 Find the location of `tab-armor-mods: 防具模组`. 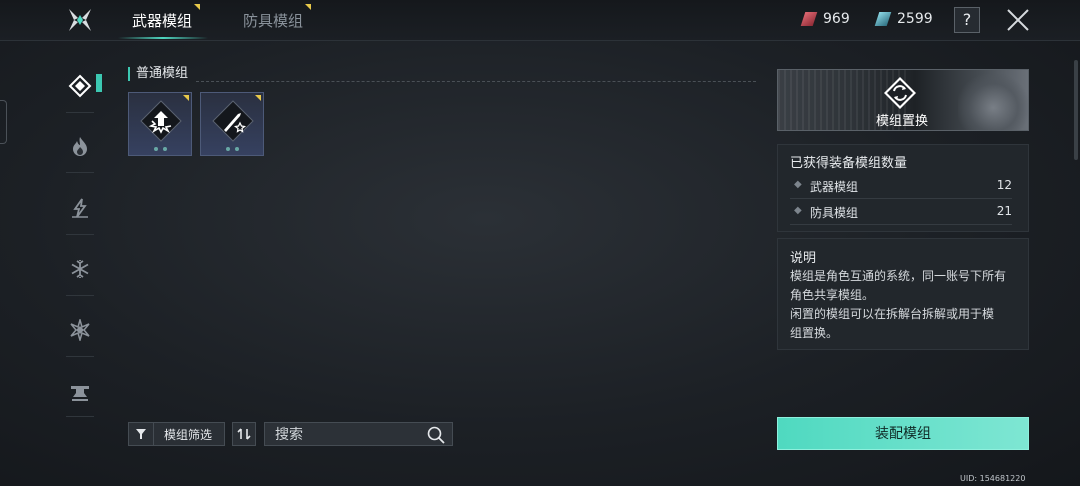

tab-armor-mods: 防具模组 is located at coordinates (277, 17).